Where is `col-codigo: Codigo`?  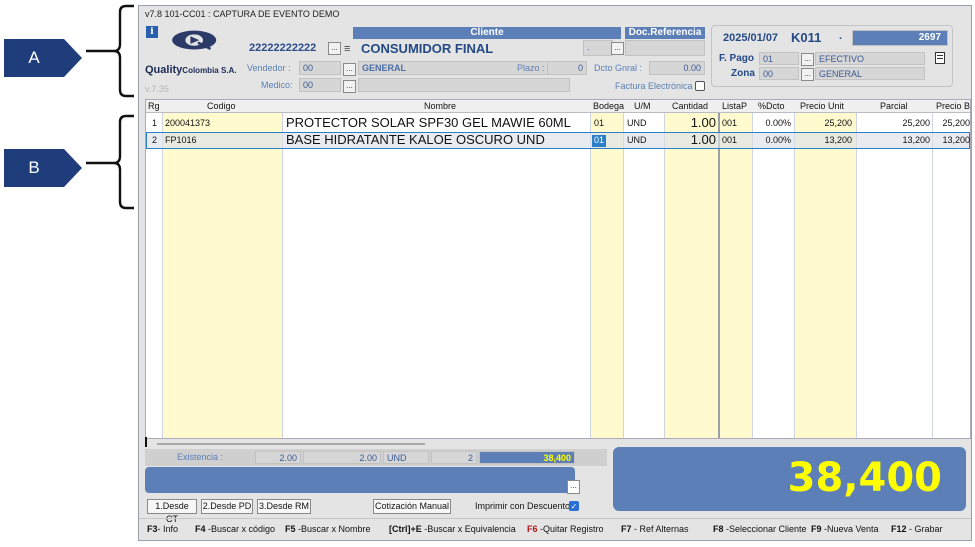 col-codigo: Codigo is located at coordinates (221, 106).